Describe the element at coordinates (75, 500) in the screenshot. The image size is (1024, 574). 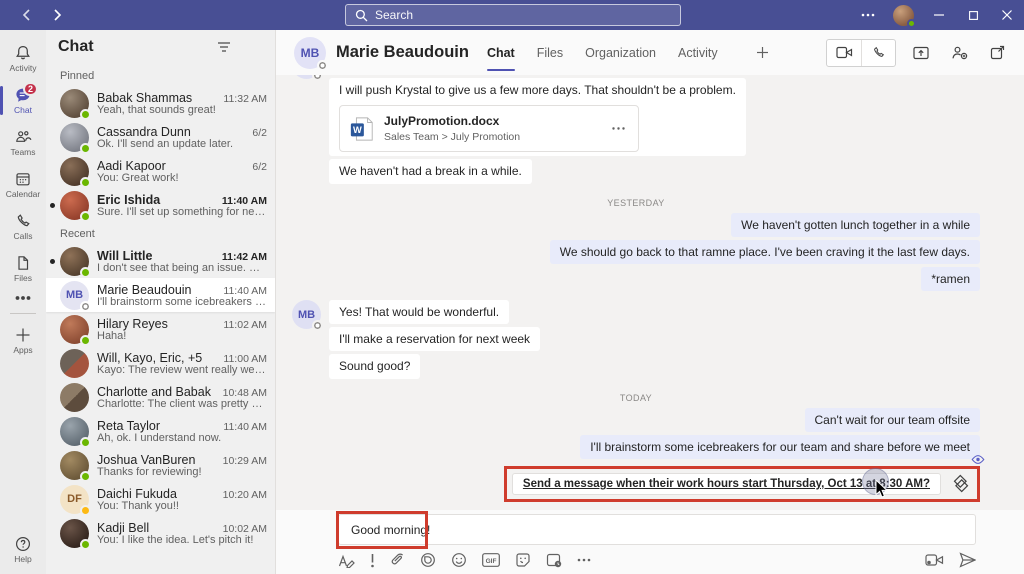
I see `avatar: DF` at that location.